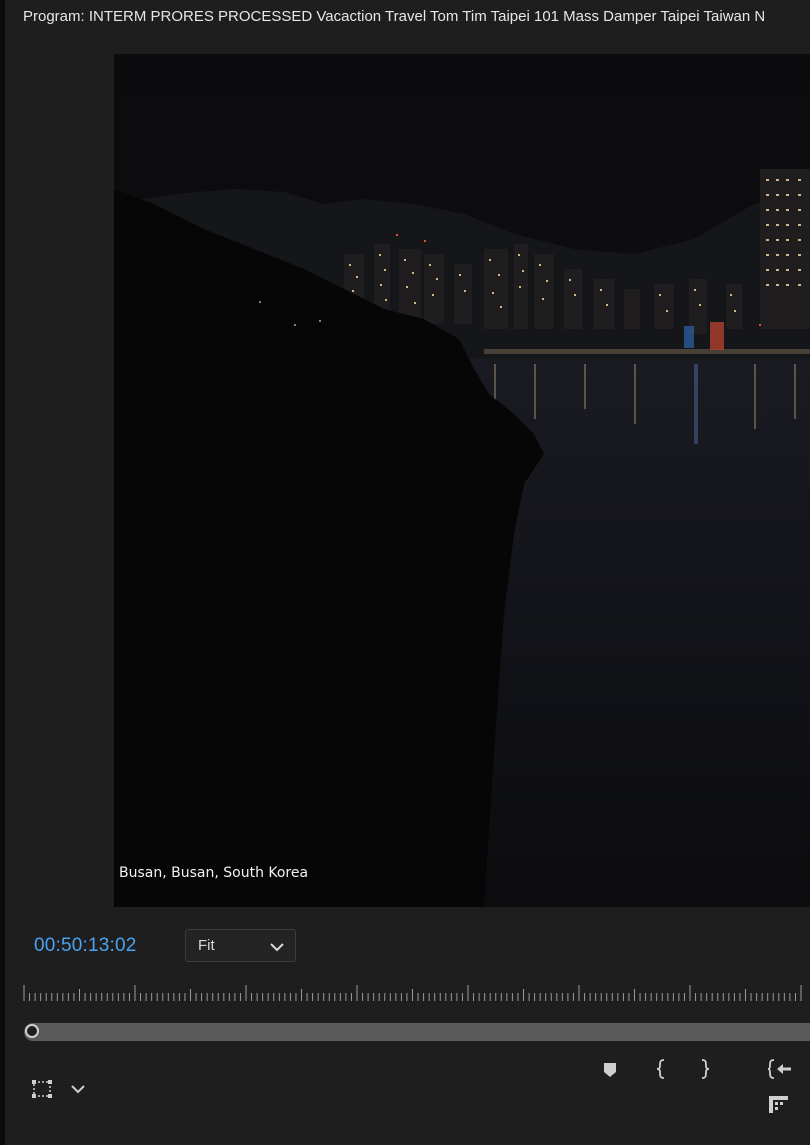  Describe the element at coordinates (780, 1069) in the screenshot. I see `go-to-in-icon` at that location.